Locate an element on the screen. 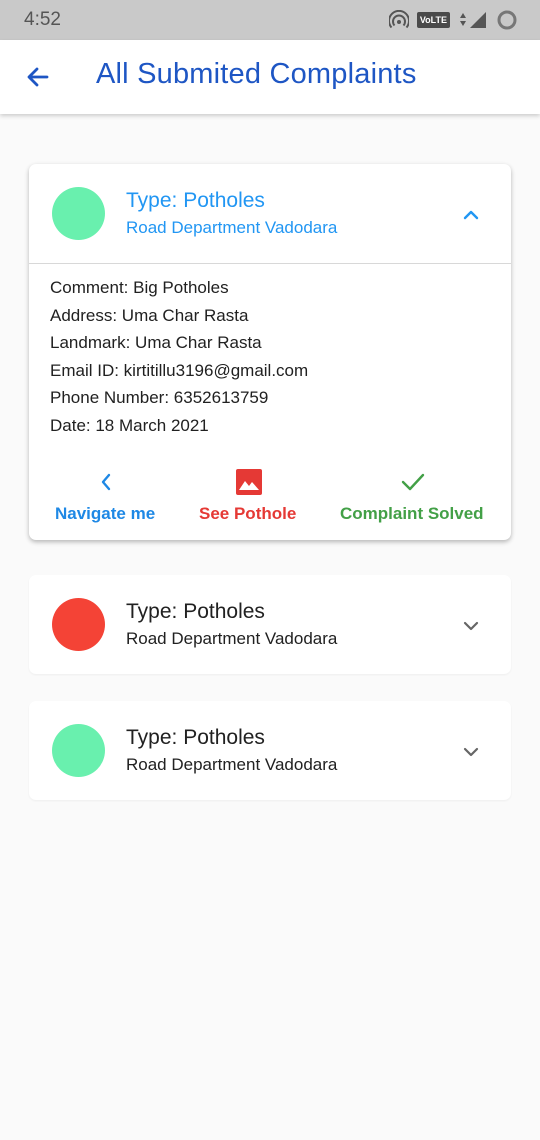  volte-badge: VoLTE is located at coordinates (433, 20).